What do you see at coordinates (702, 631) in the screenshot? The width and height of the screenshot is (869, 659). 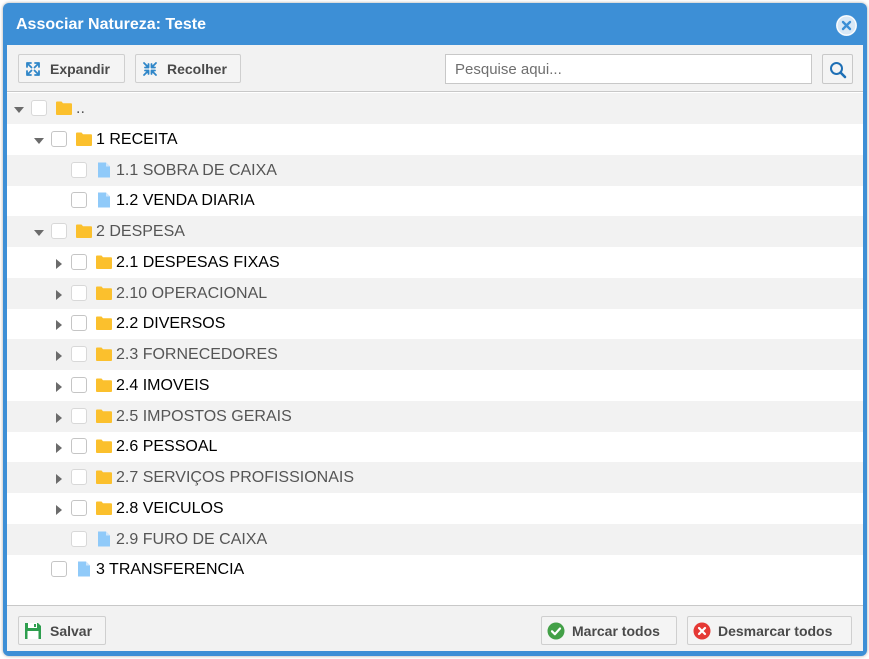 I see `x-circle-icon` at bounding box center [702, 631].